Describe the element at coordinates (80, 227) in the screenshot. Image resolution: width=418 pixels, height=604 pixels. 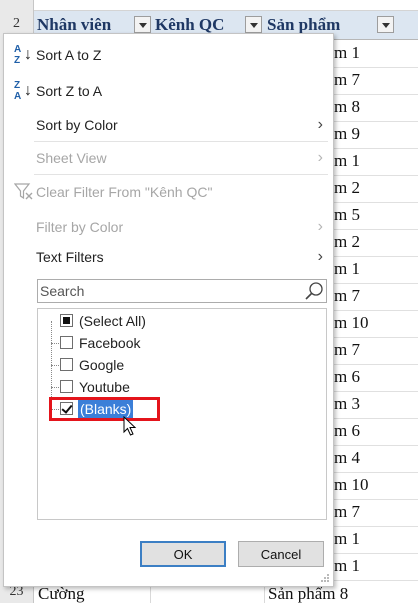
I see `menu-filter-by-color-label: Filter by Color` at that location.